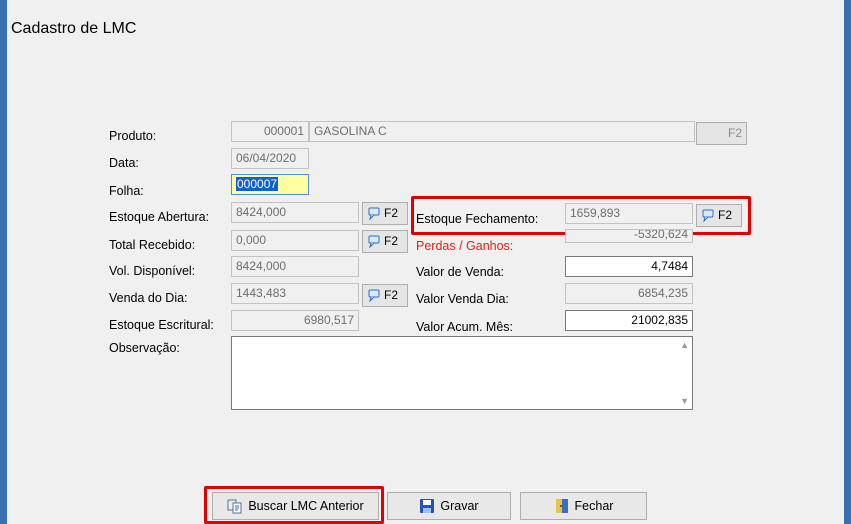 Image resolution: width=851 pixels, height=524 pixels. I want to click on scroll-up-icon: ▲, so click(684, 345).